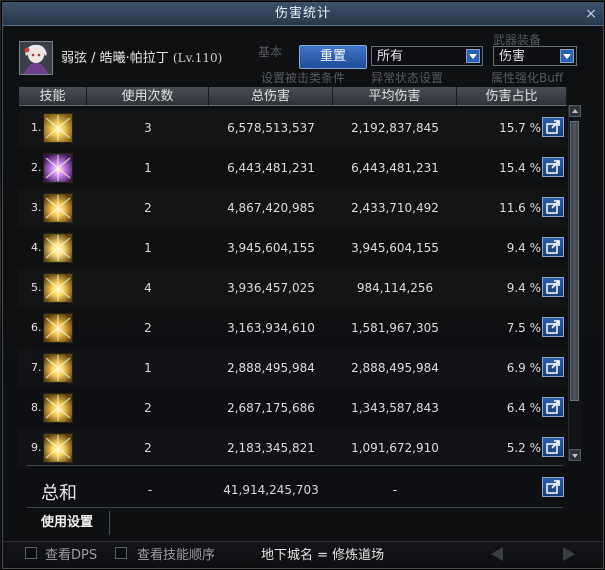 The width and height of the screenshot is (605, 570). I want to click on table-row: 7. 1 2,888,495,984 2,888,495,984 6.9 %, so click(293, 368).